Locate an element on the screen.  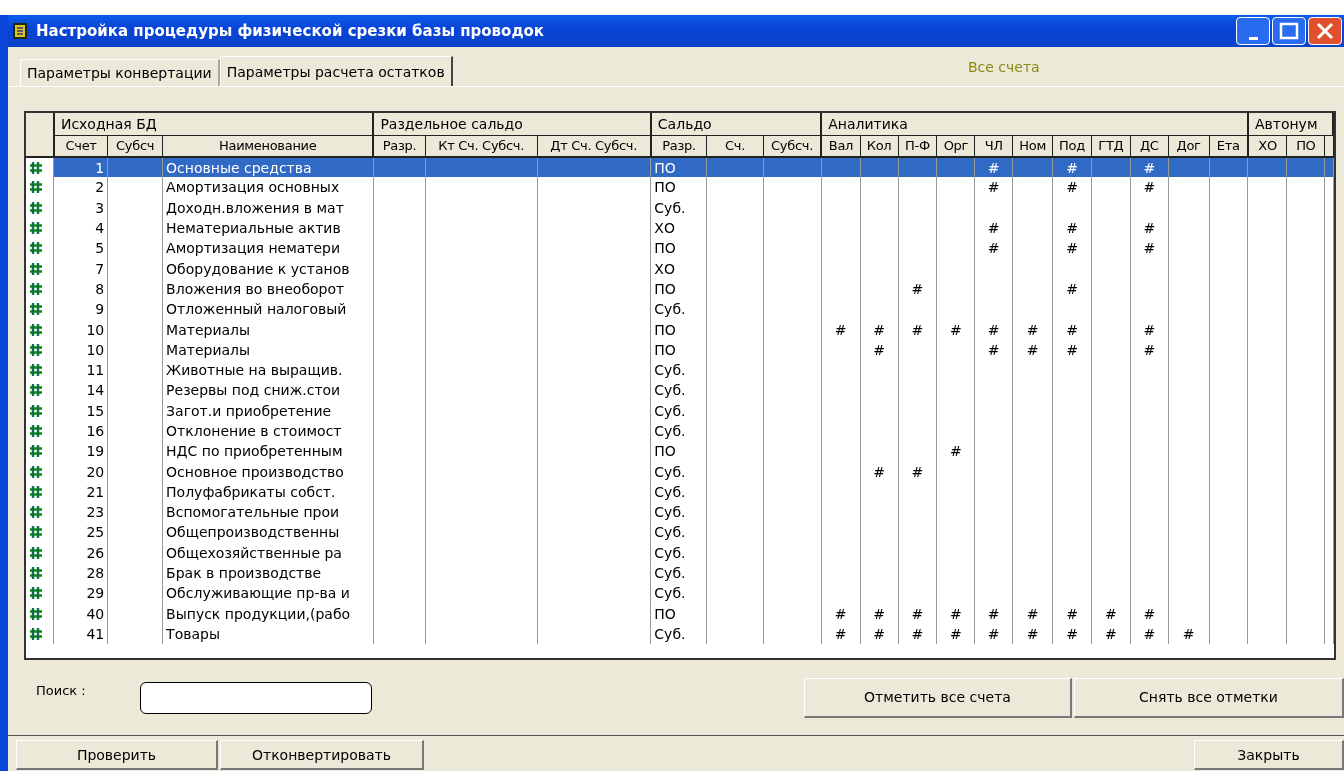
tab: Параметры расчета остатков is located at coordinates (336, 71).